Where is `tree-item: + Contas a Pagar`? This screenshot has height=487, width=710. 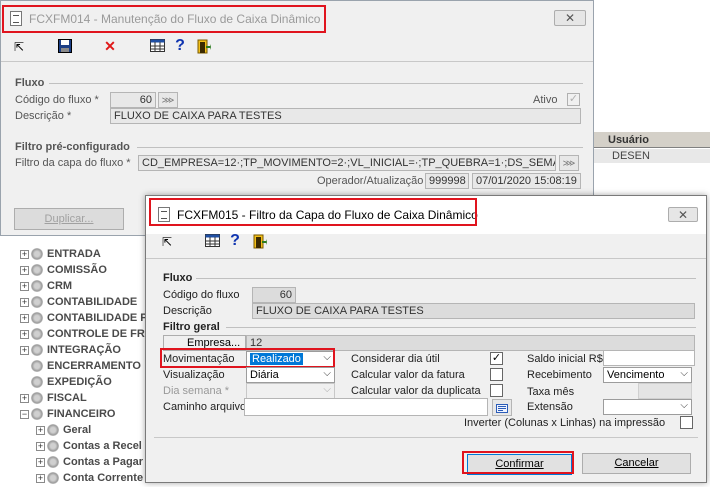
tree-item: + Contas a Pagar is located at coordinates (89, 462).